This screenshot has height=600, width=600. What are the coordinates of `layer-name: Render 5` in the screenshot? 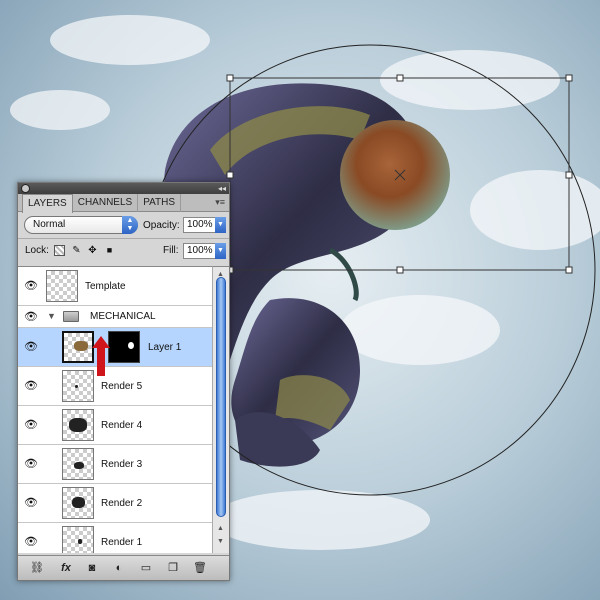 It's located at (122, 386).